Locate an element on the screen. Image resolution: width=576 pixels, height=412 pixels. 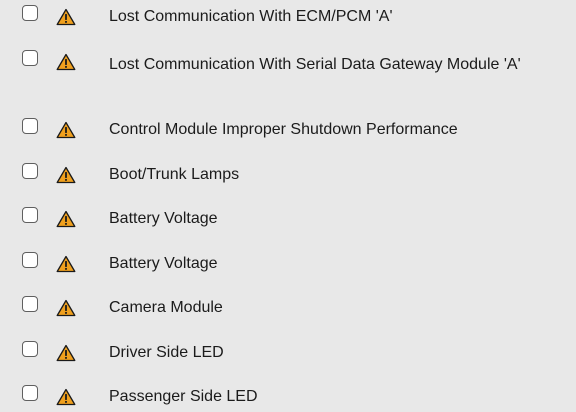
item-label: Boot/Trunk Lamps is located at coordinates (174, 174).